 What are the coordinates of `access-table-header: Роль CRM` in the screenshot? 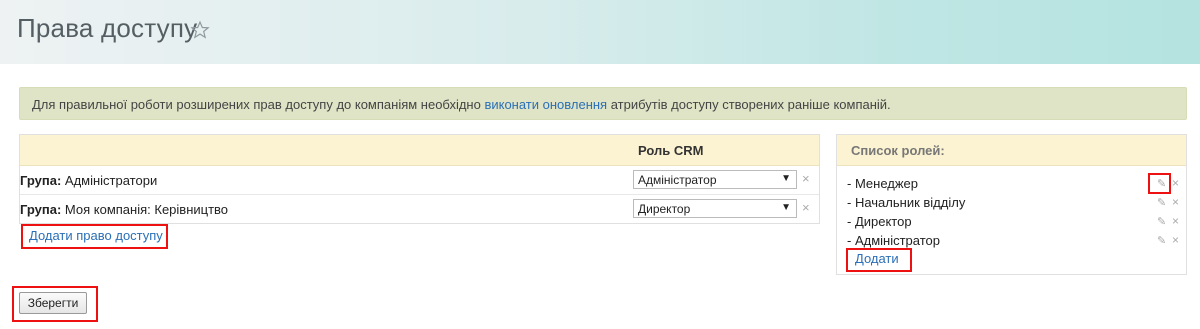 It's located at (419, 150).